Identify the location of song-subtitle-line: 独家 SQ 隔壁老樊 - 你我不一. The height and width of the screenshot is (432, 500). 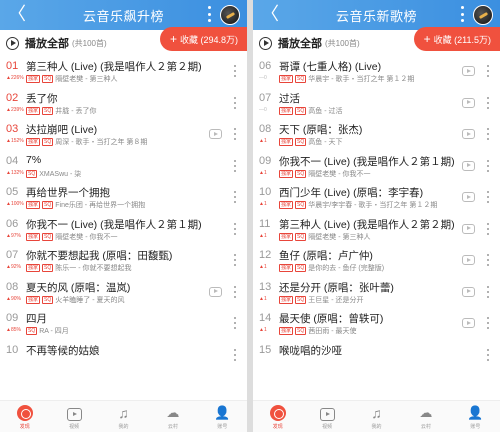
(71, 237).